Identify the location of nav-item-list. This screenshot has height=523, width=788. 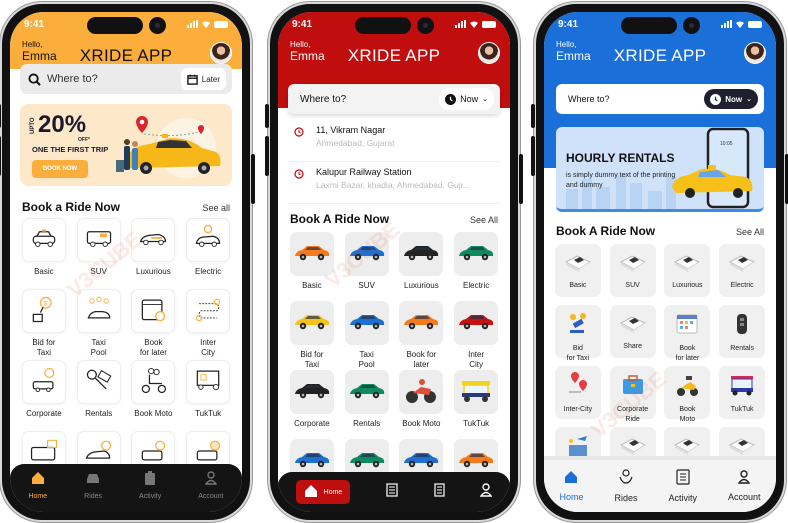
(392, 492).